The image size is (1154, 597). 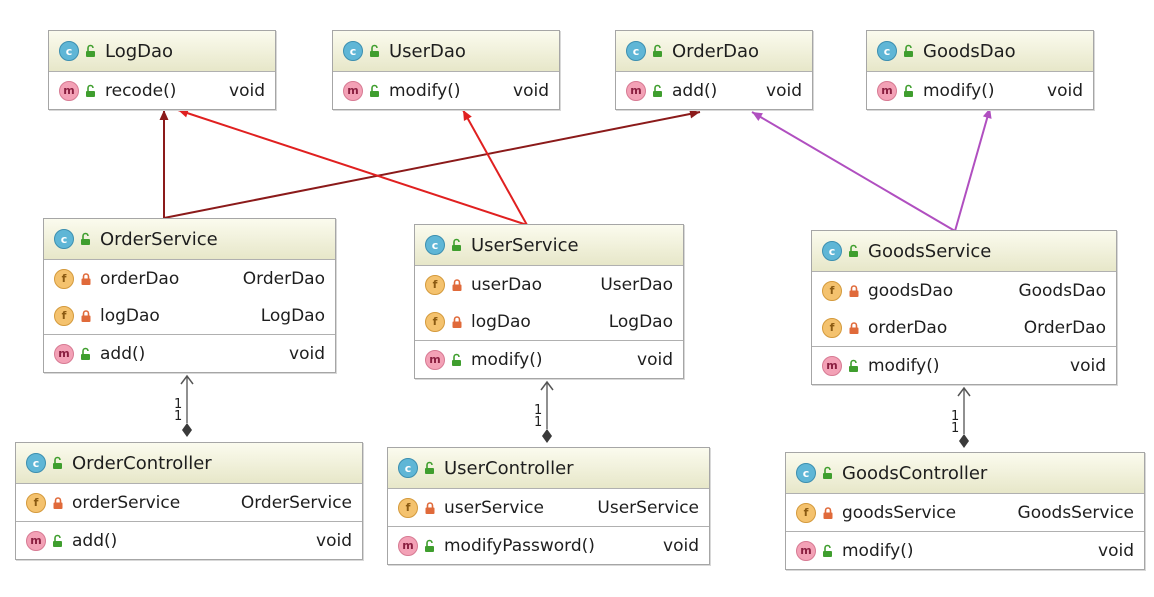 I want to click on class-header: c LogDao, so click(x=162, y=51).